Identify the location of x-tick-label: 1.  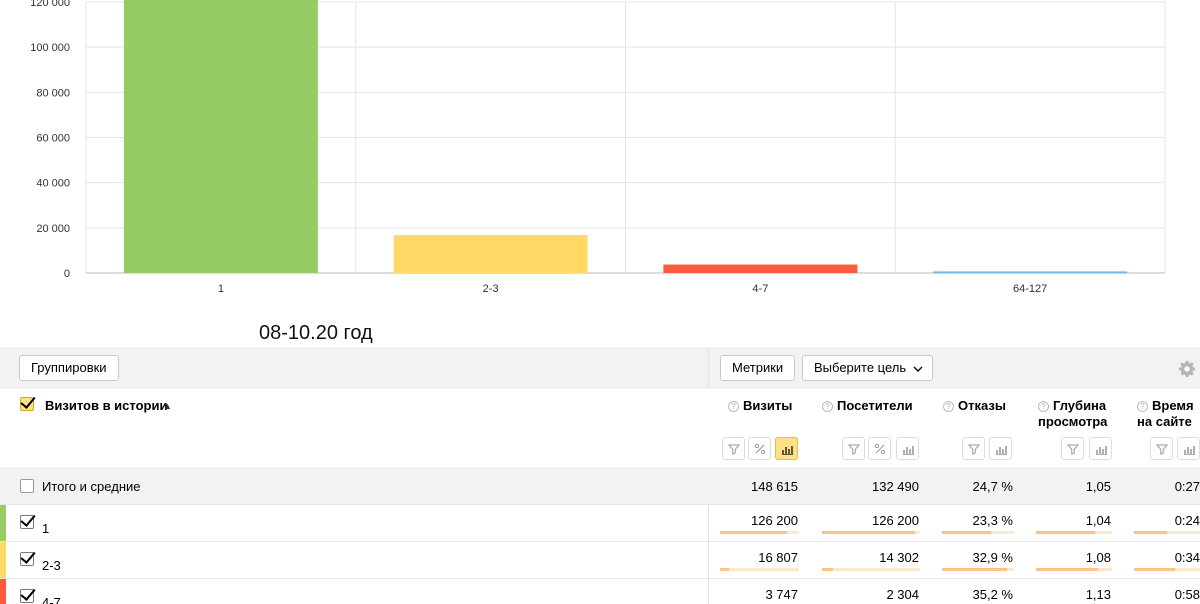
(221, 289).